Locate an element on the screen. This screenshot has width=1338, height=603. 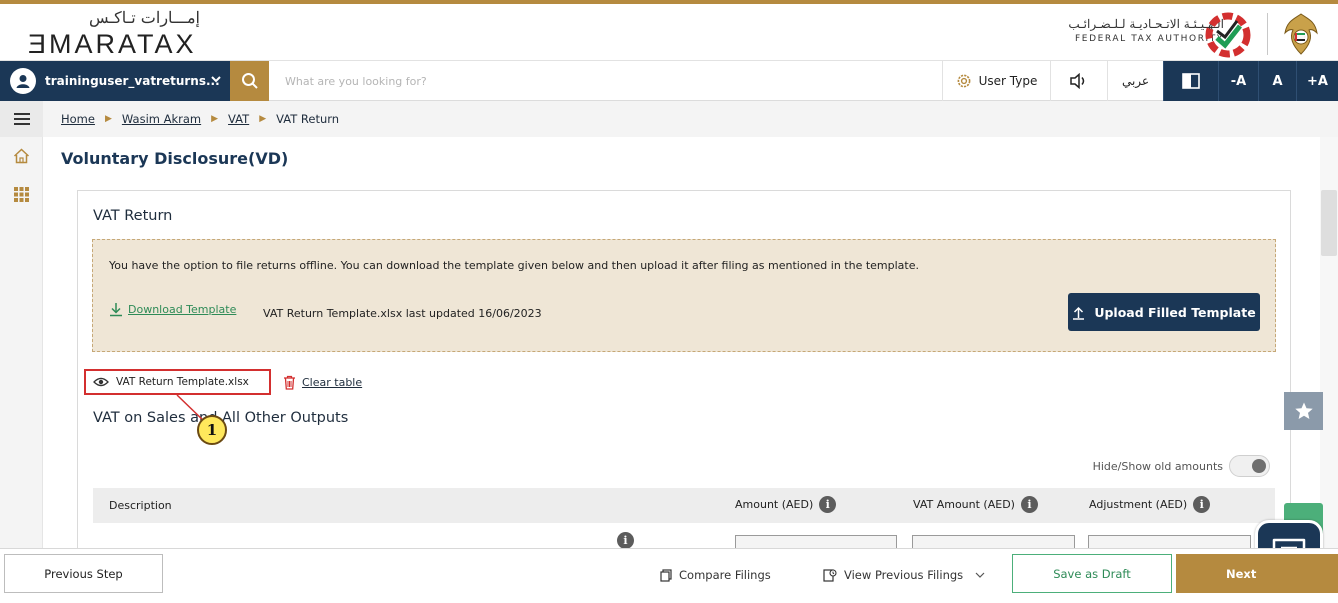
font-reset-button: A is located at coordinates (1277, 81).